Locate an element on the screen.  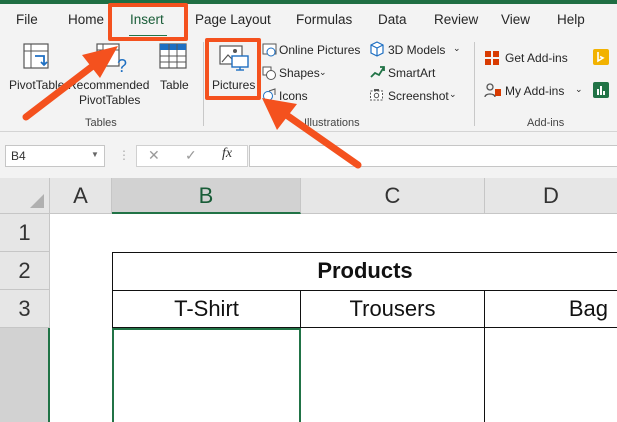
screenshot-icon is located at coordinates (376, 95).